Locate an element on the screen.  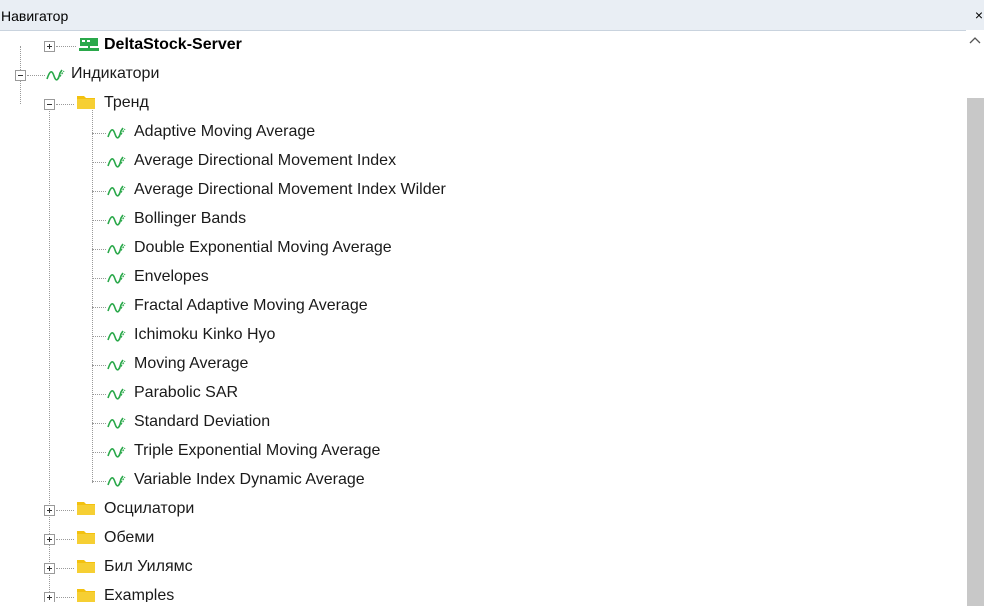
tree-node-server: DeltaStock-Server is located at coordinates (480, 45).